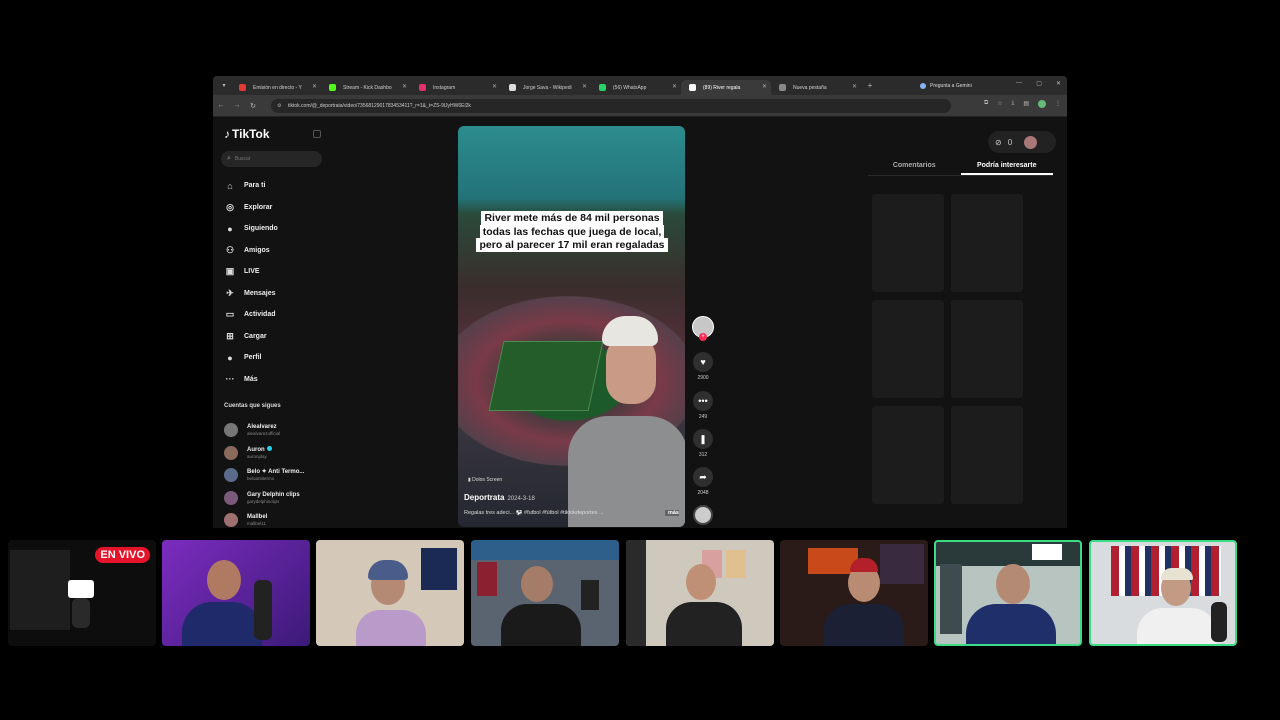 The image size is (1280, 720). I want to click on forward-icon: →, so click(237, 105).